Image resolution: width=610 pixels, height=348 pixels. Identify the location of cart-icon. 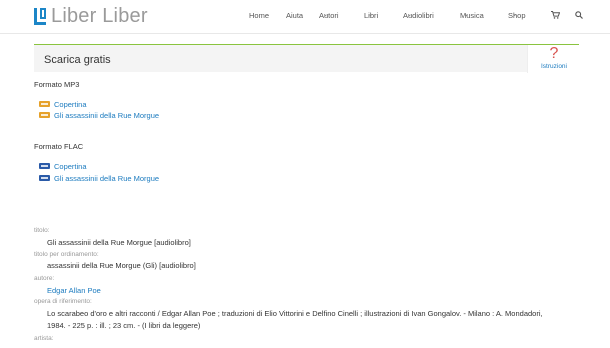
(556, 16).